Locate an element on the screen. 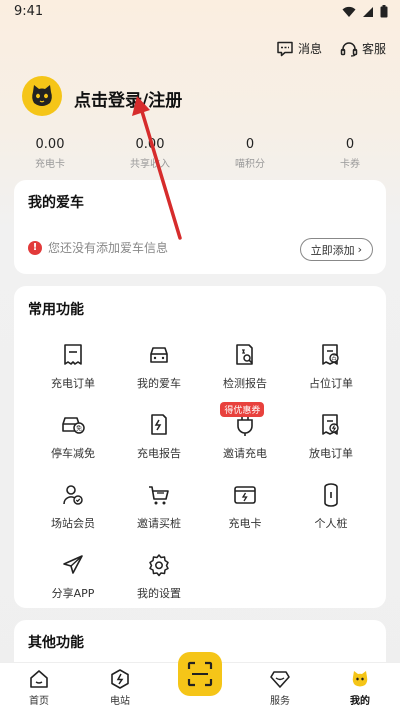 This screenshot has height=712, width=400. grid-label: 场站会员 is located at coordinates (73, 523).